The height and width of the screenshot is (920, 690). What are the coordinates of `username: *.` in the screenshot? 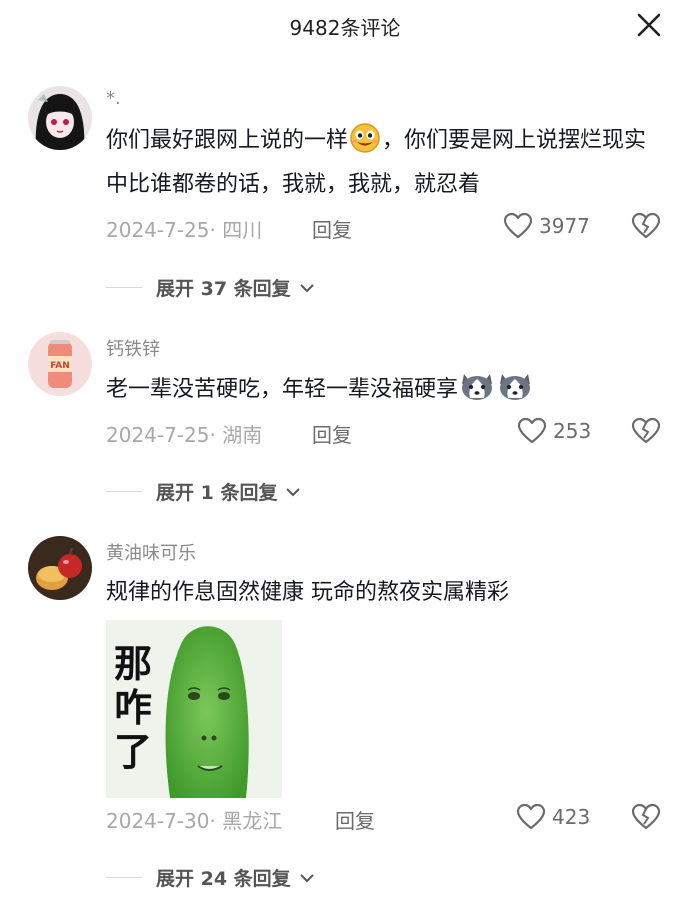 It's located at (113, 98).